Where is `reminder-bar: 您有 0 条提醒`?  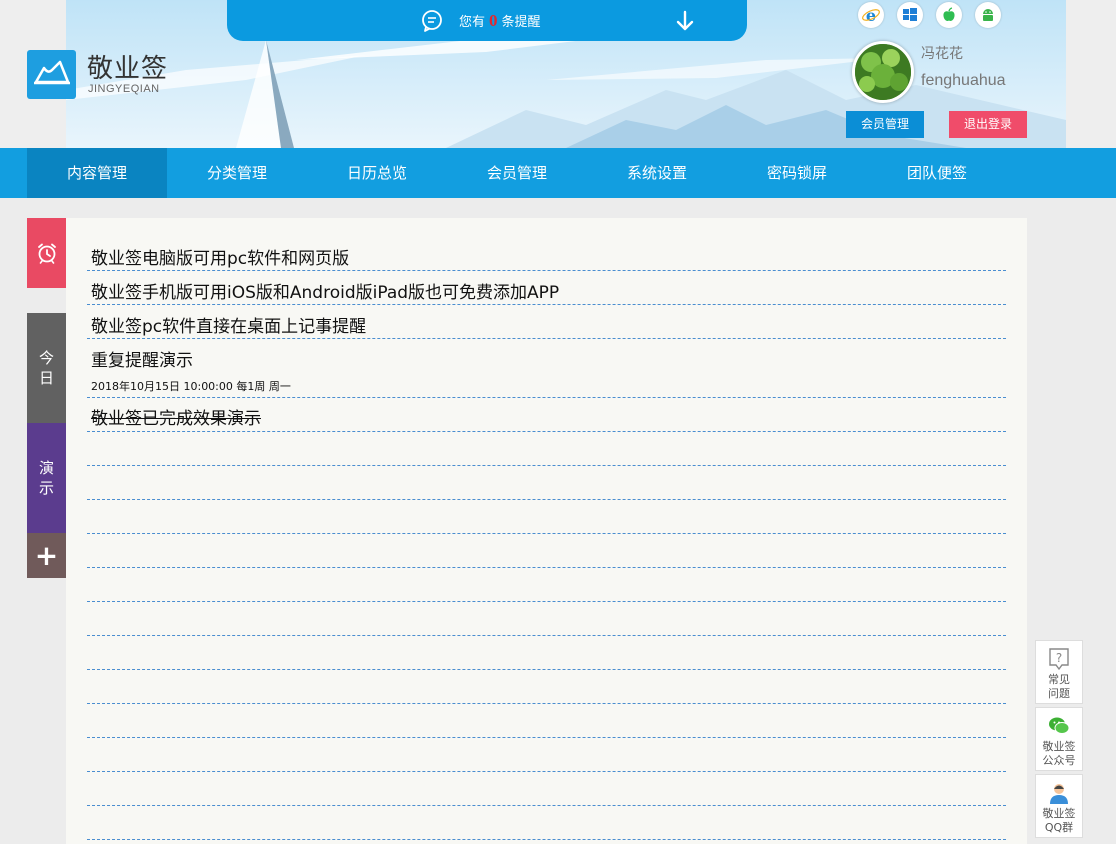 reminder-bar: 您有 0 条提醒 is located at coordinates (487, 20).